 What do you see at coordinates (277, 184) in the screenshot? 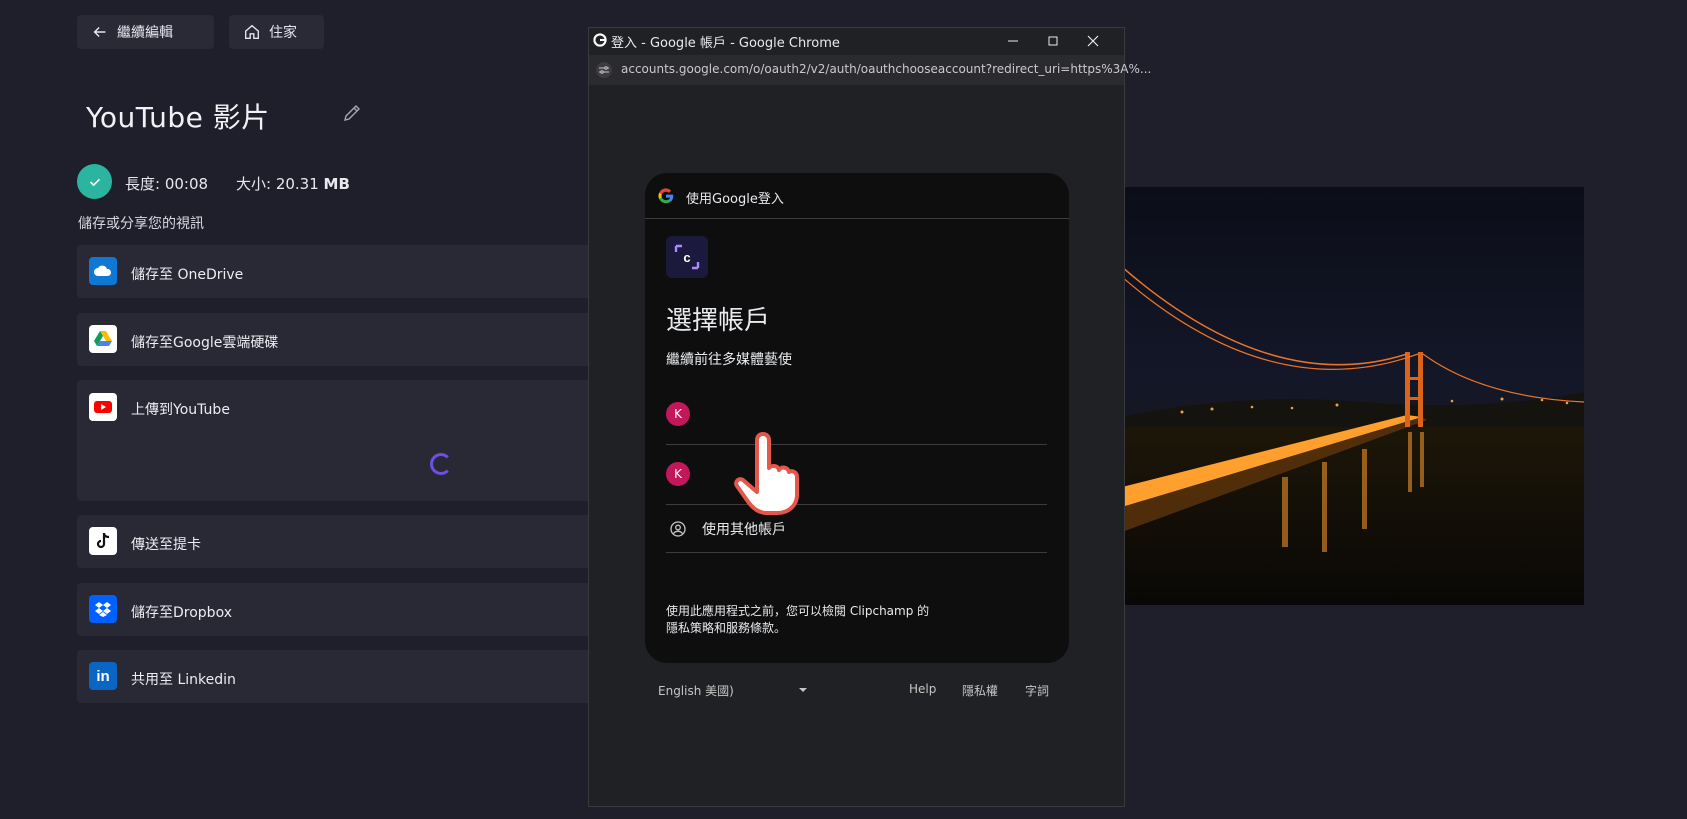
I see `size-value: 大小: 20.31` at bounding box center [277, 184].